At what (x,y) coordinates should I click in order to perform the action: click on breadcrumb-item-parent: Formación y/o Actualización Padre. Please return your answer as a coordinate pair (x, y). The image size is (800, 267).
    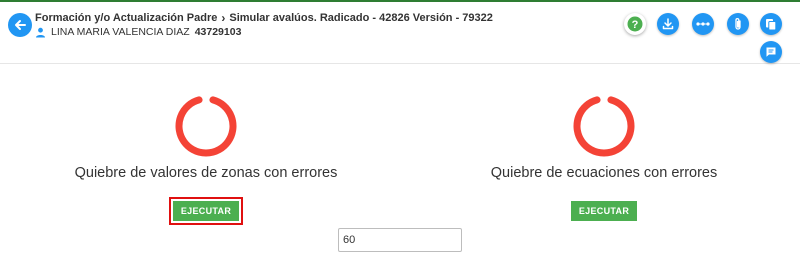
    Looking at the image, I should click on (126, 18).